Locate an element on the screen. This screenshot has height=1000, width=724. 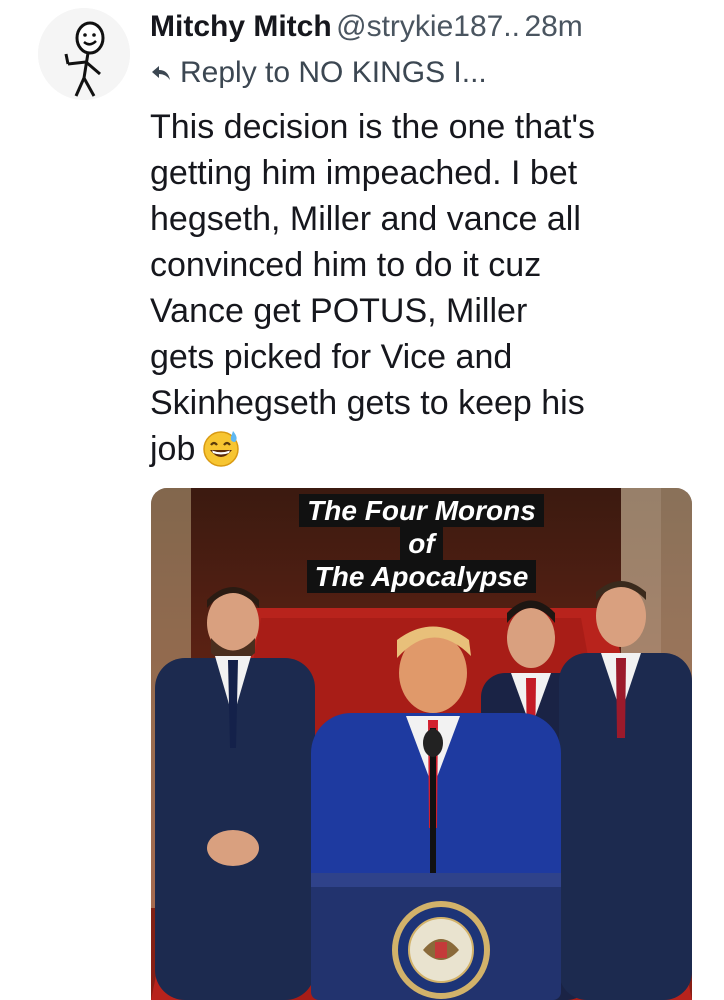
post-body-line: getting him impeached. I bet is located at coordinates (364, 173).